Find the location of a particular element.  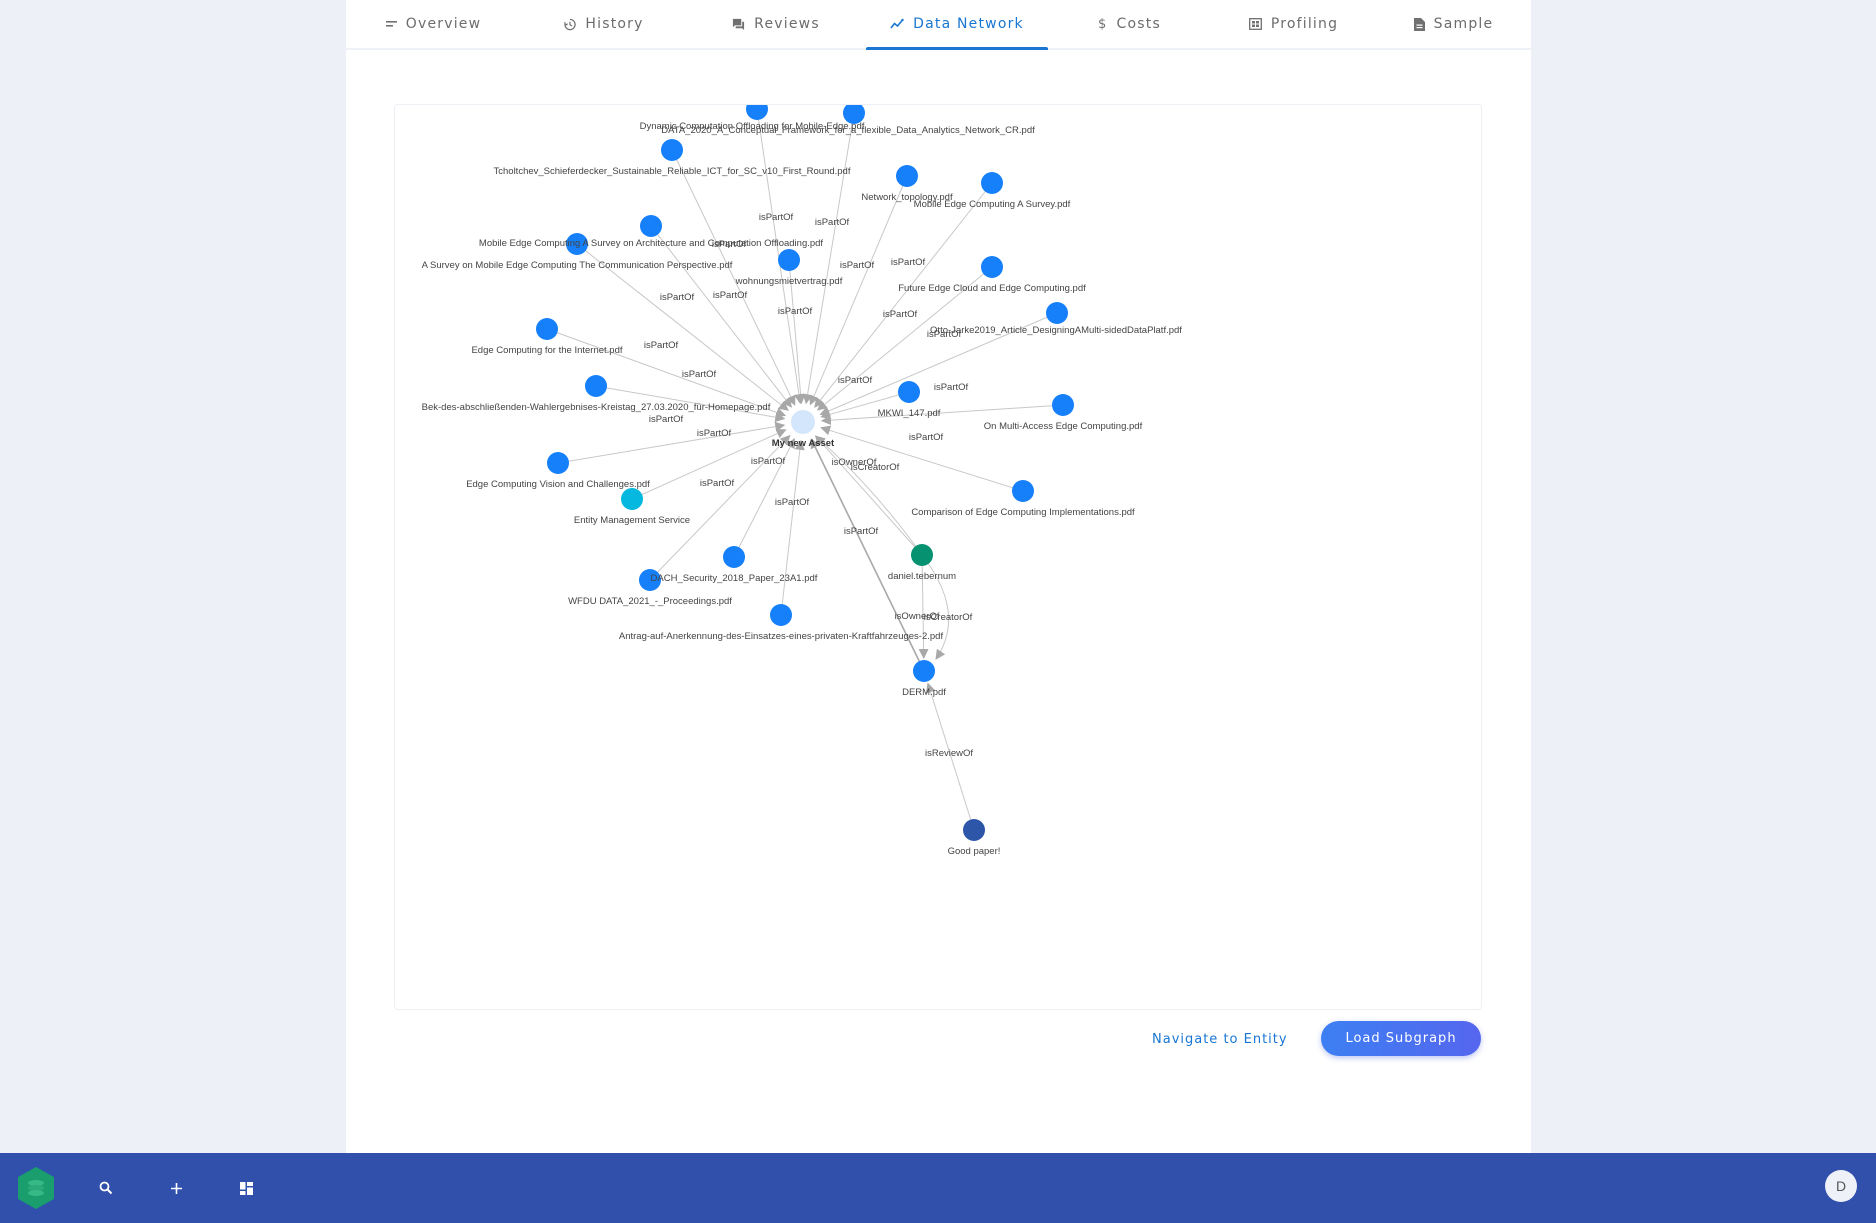

node-label: DERM.pdf is located at coordinates (924, 692).